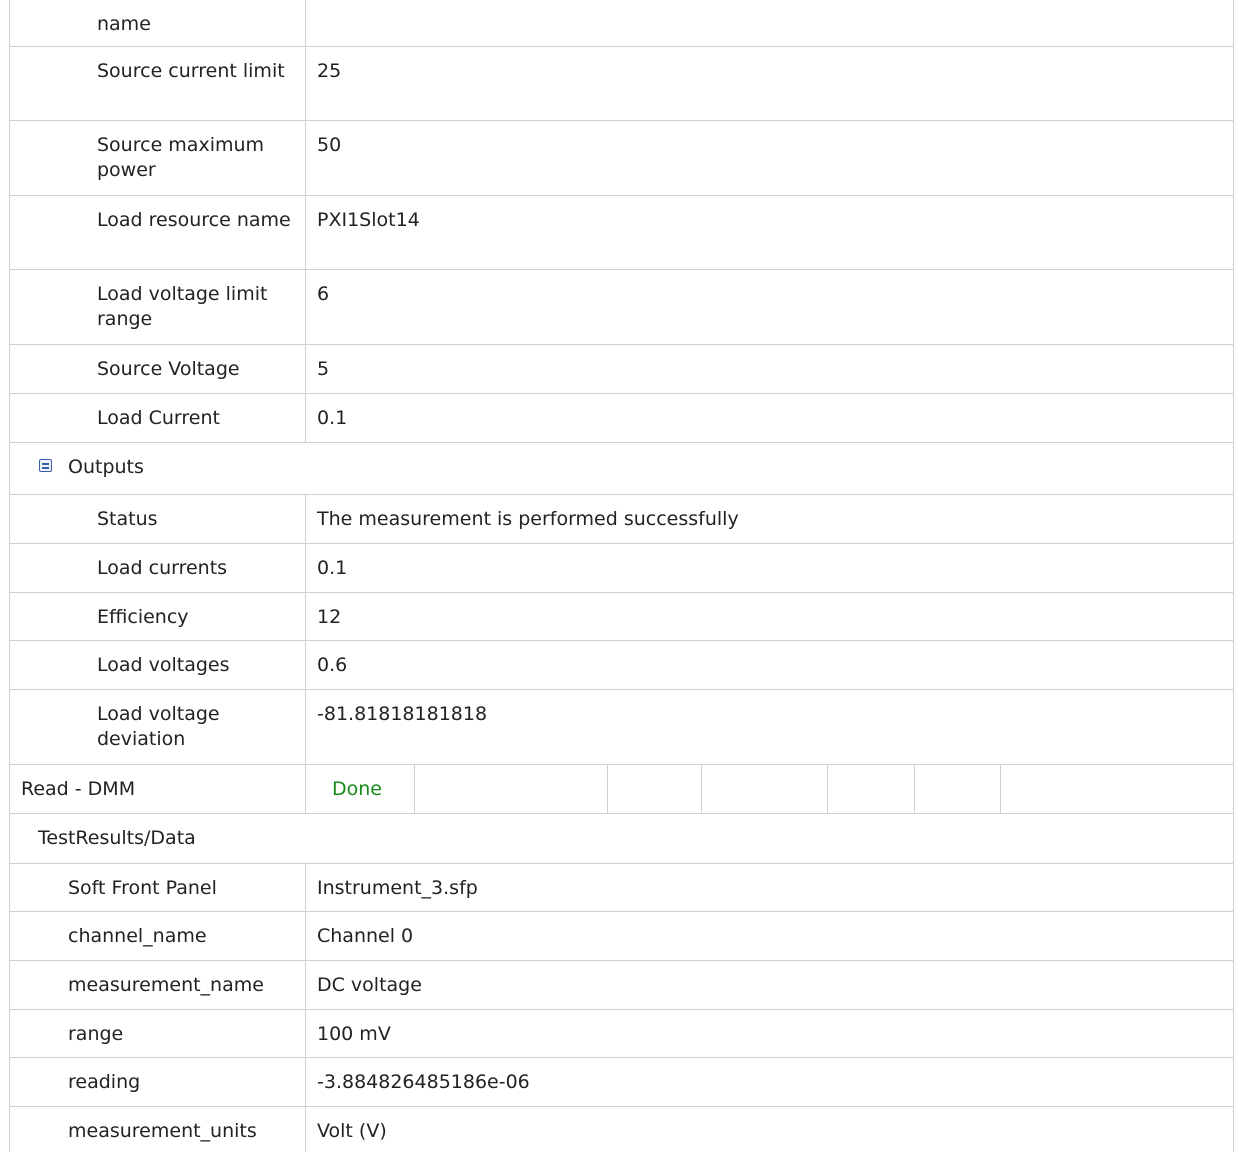 This screenshot has width=1241, height=1152. What do you see at coordinates (621, 1129) in the screenshot?
I see `result-row-measurement-units: measurement_units Volt (V)` at bounding box center [621, 1129].